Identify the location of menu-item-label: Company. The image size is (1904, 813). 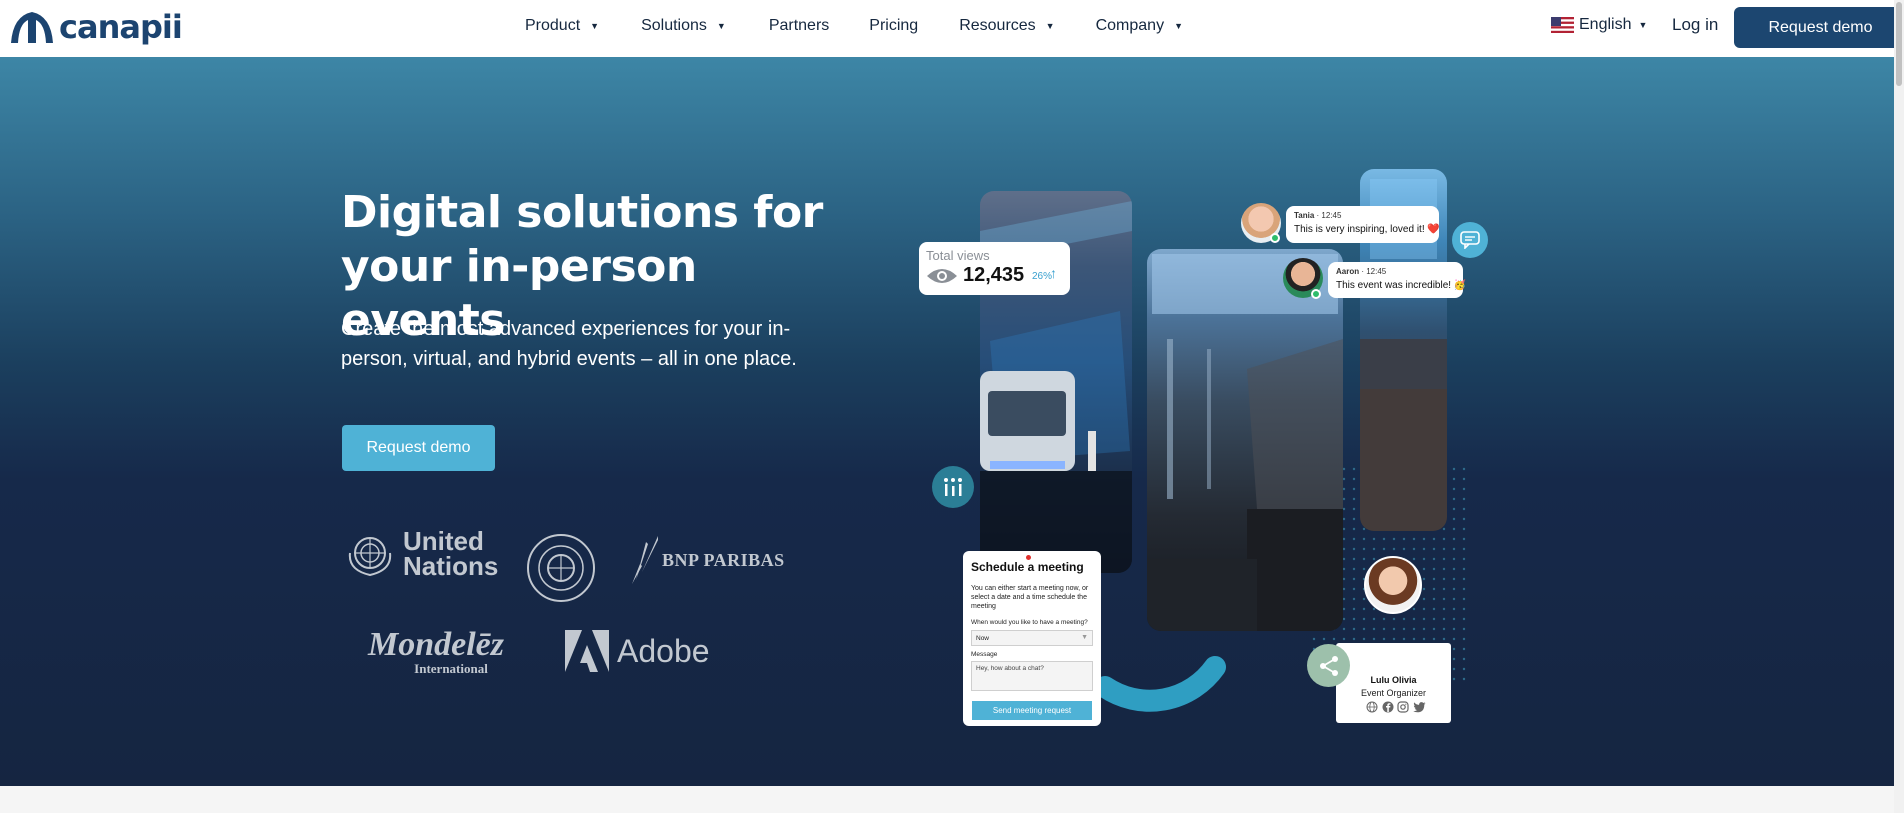
(1130, 25).